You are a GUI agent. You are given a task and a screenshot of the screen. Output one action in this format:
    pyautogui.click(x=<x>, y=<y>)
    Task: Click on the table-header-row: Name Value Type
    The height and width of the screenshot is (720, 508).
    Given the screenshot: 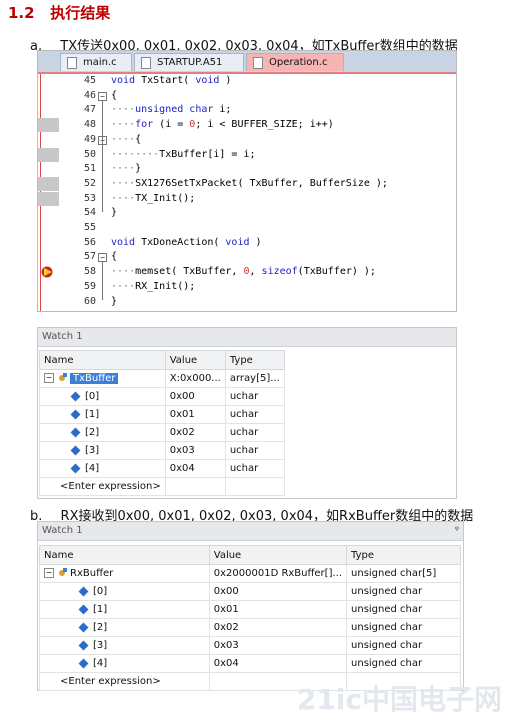 What is the action you would take?
    pyautogui.click(x=162, y=360)
    